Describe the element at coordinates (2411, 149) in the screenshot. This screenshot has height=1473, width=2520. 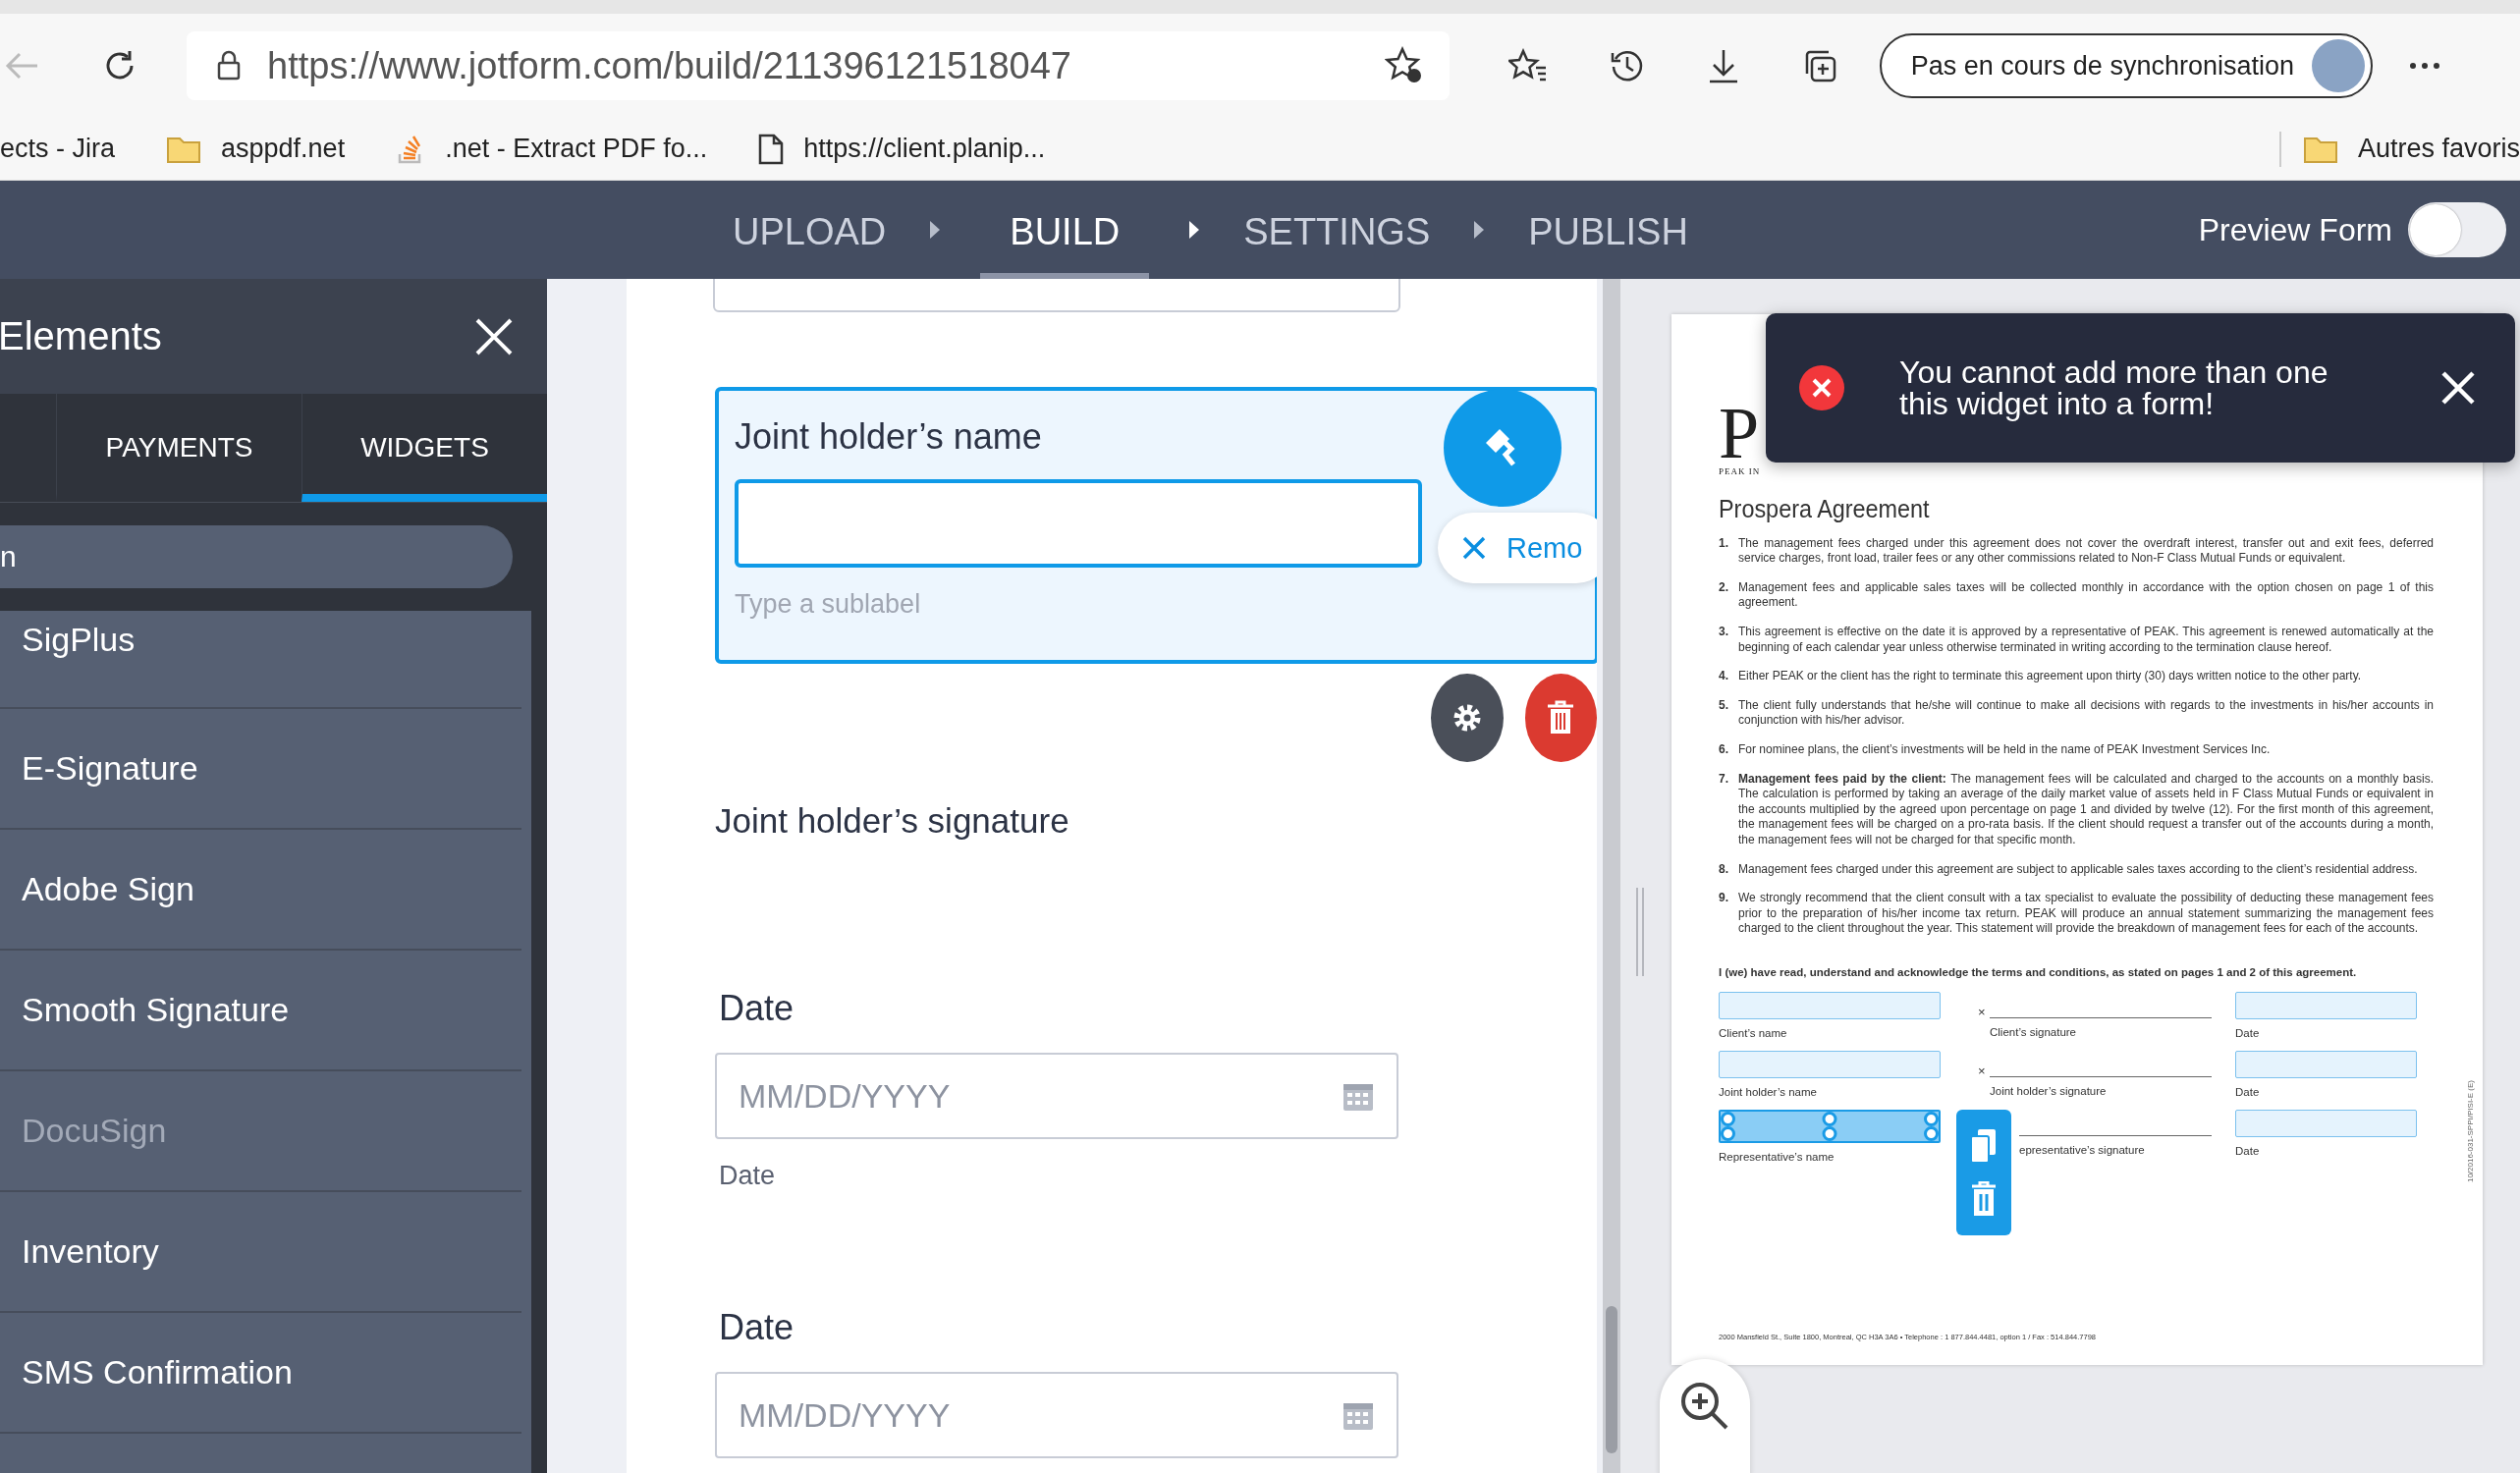
I see `other-favorites: Autres favoris` at that location.